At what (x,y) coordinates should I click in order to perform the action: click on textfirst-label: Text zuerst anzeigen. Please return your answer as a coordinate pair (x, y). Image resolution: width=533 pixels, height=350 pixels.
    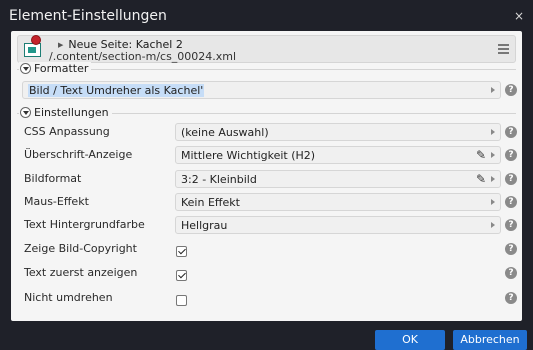
    Looking at the image, I should click on (81, 272).